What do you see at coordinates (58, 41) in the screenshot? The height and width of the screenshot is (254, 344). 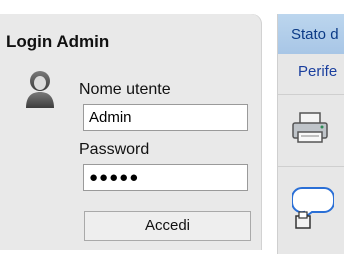 I see `login-title: Login Admin` at bounding box center [58, 41].